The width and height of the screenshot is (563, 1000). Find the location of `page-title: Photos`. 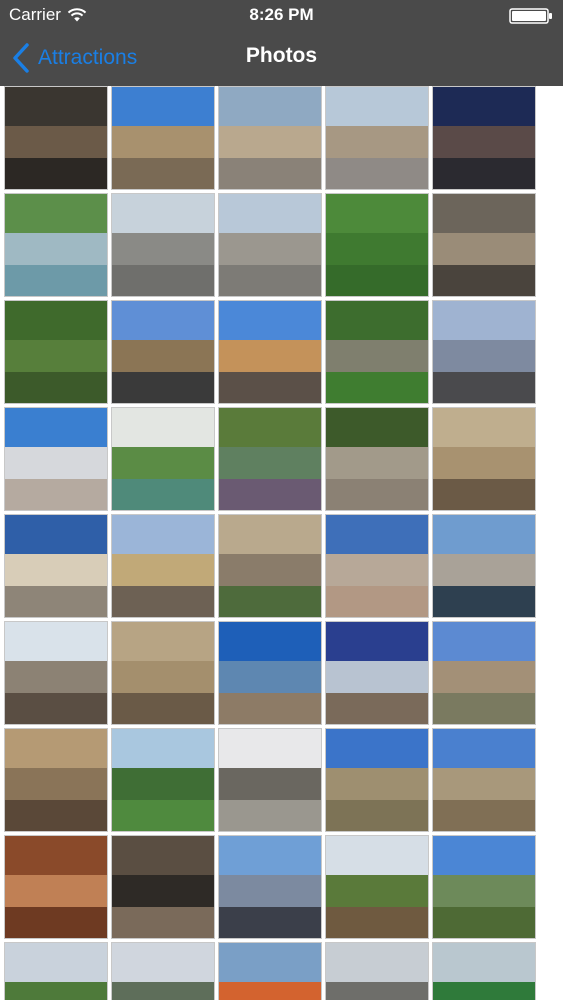

page-title: Photos is located at coordinates (281, 55).